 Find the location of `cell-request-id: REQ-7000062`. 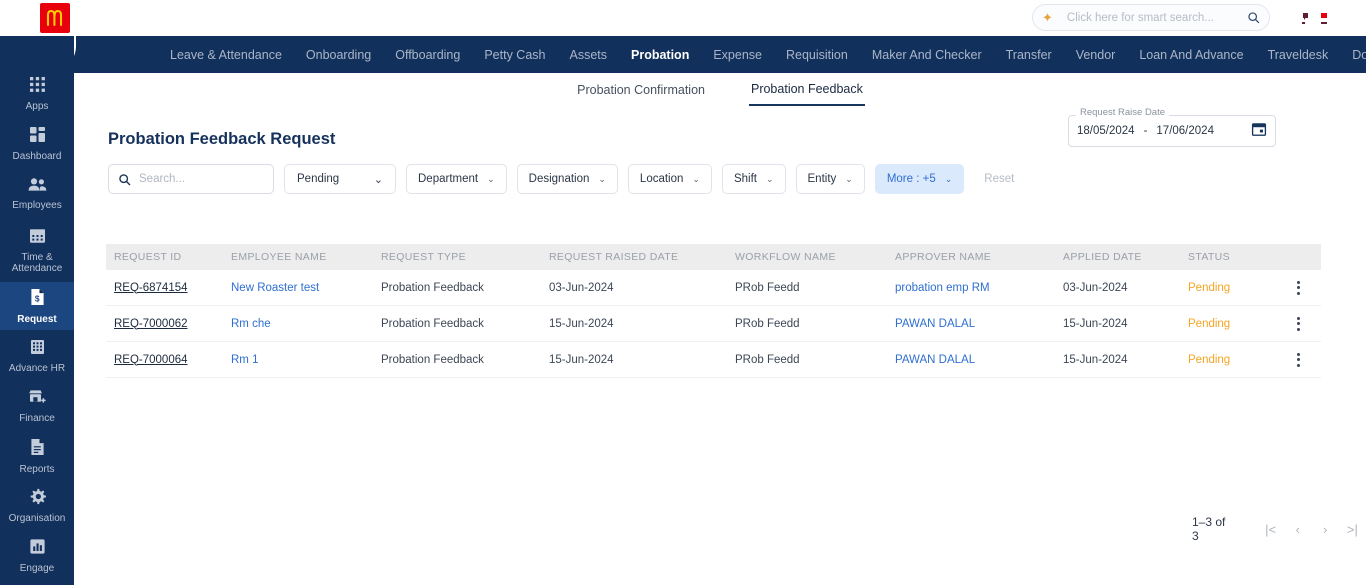

cell-request-id: REQ-7000062 is located at coordinates (168, 324).